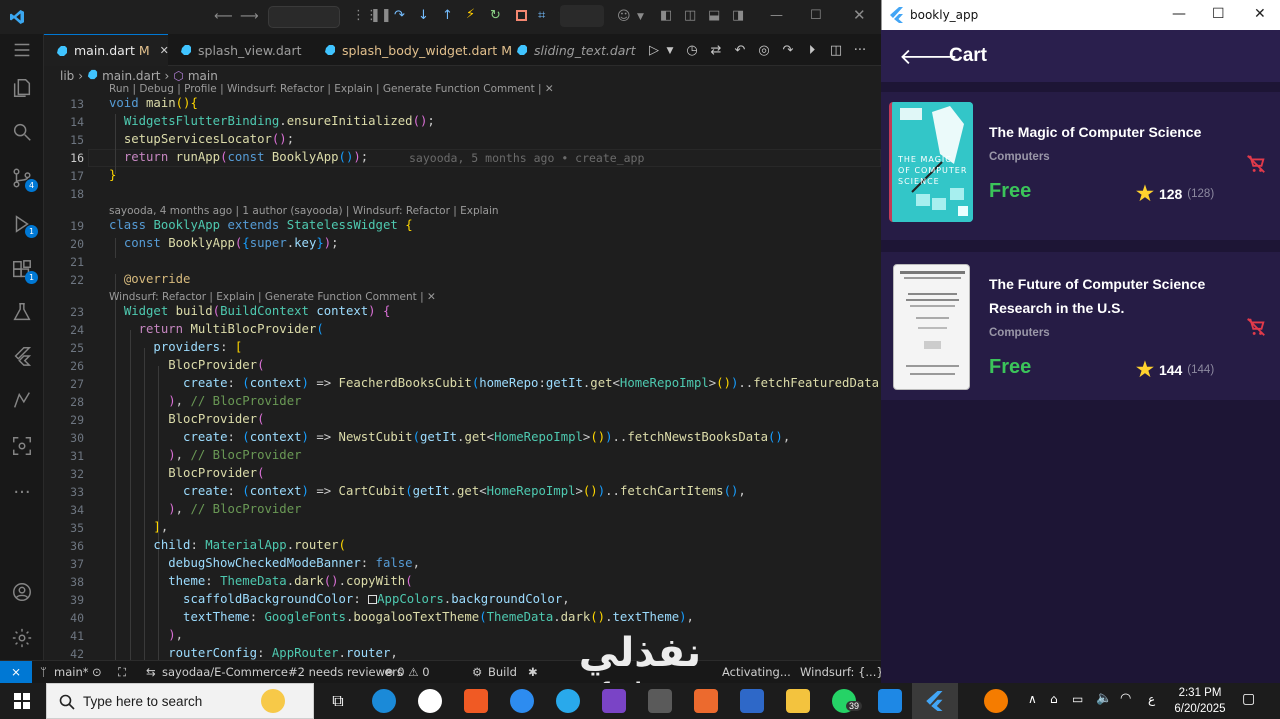 This screenshot has height=719, width=1280. Describe the element at coordinates (23, 224) in the screenshot. I see `run-debug-icon: 1` at that location.